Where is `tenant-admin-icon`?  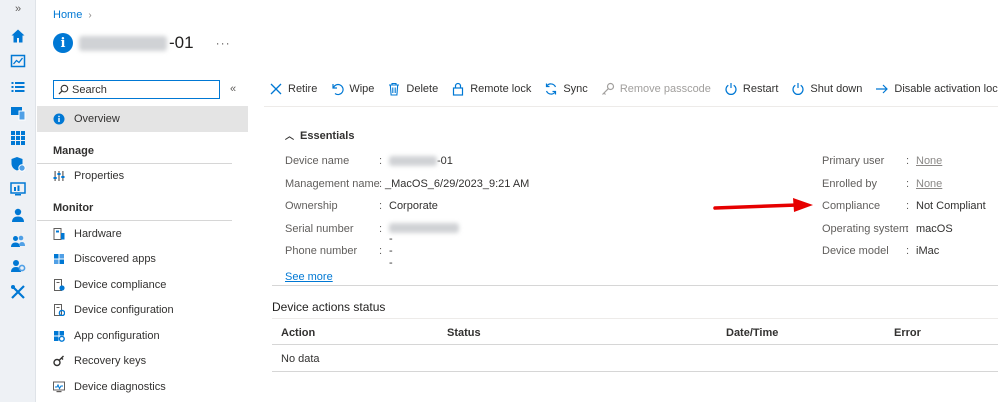
tenant-admin-icon is located at coordinates (18, 266).